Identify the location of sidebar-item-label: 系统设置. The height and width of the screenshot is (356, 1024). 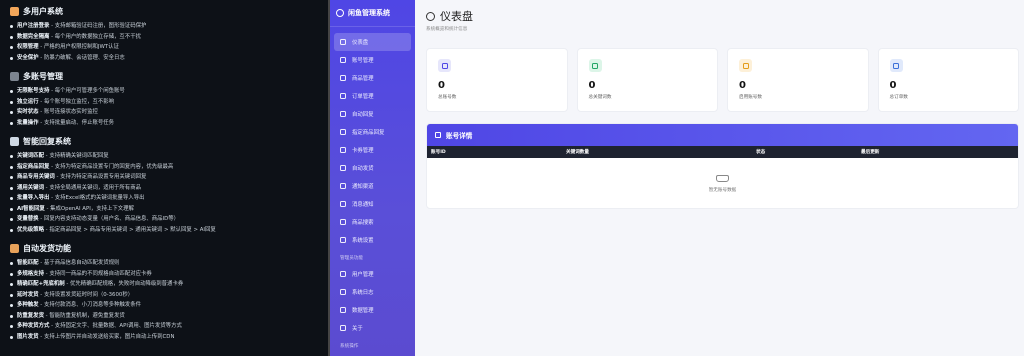
(363, 241).